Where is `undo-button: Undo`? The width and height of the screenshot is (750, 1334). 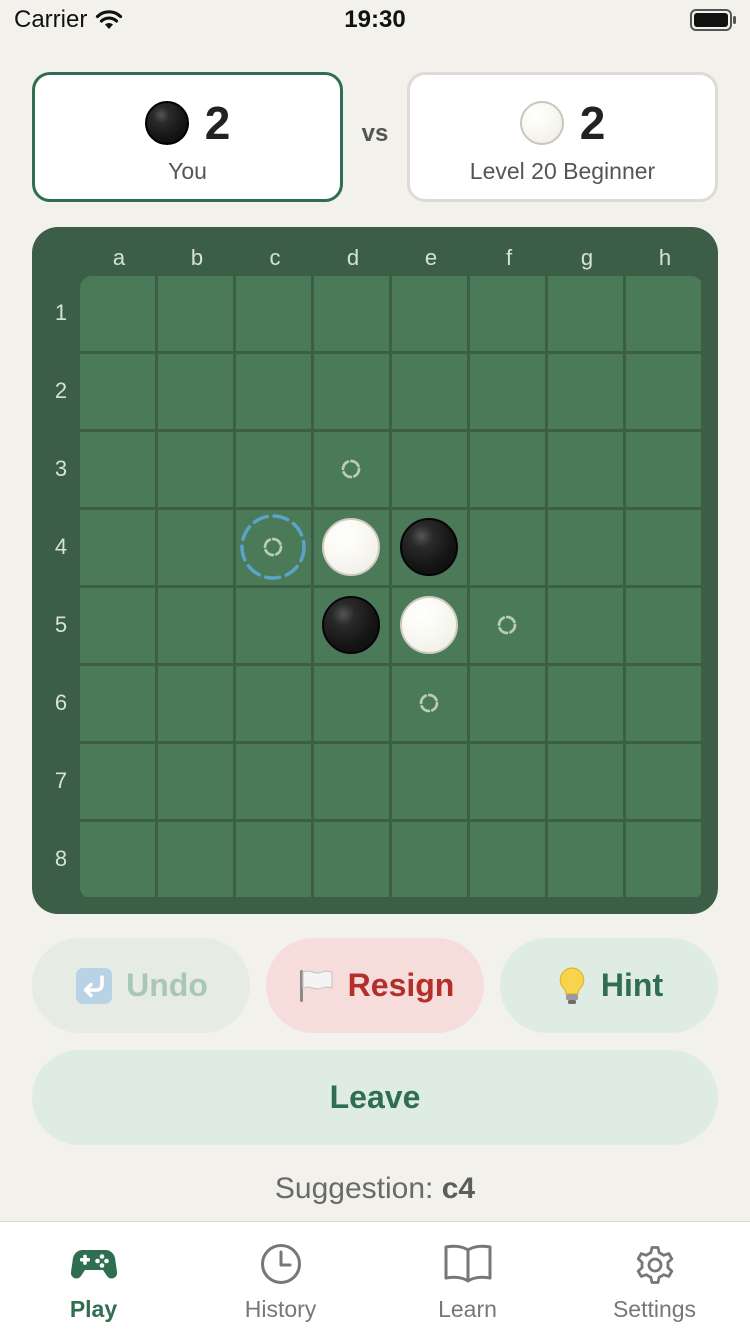
undo-button: Undo is located at coordinates (141, 985).